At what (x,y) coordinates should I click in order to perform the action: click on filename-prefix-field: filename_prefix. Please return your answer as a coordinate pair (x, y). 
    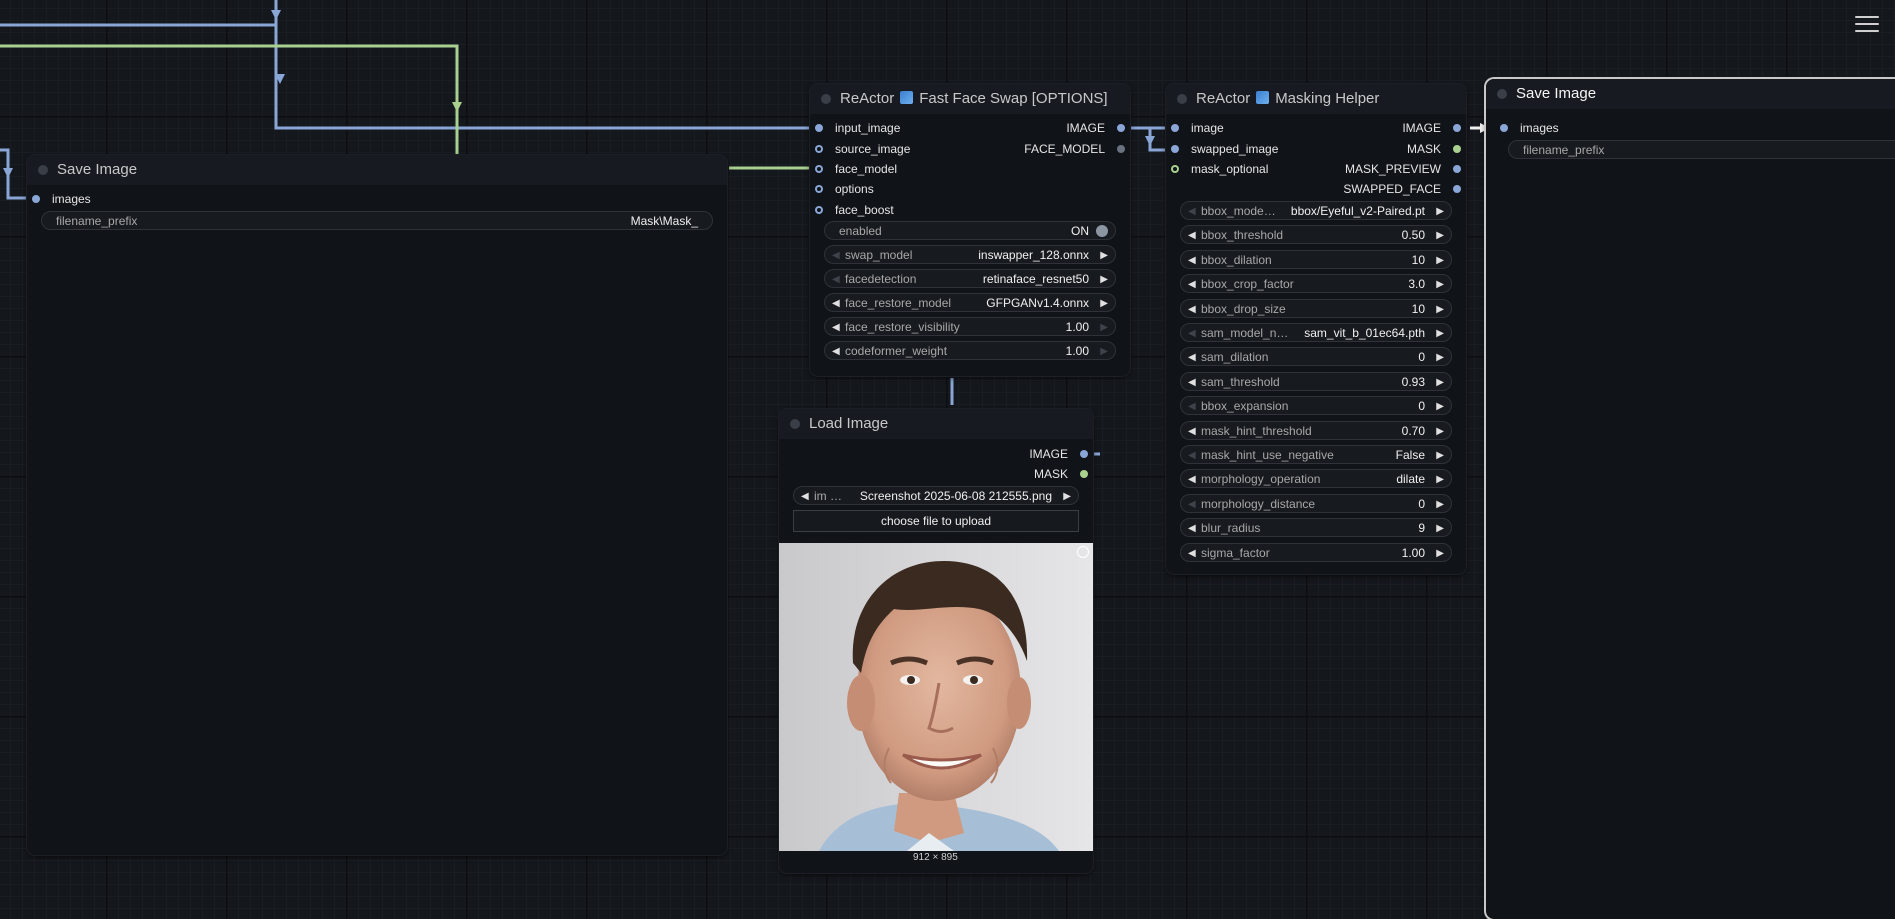
    Looking at the image, I should click on (1701, 149).